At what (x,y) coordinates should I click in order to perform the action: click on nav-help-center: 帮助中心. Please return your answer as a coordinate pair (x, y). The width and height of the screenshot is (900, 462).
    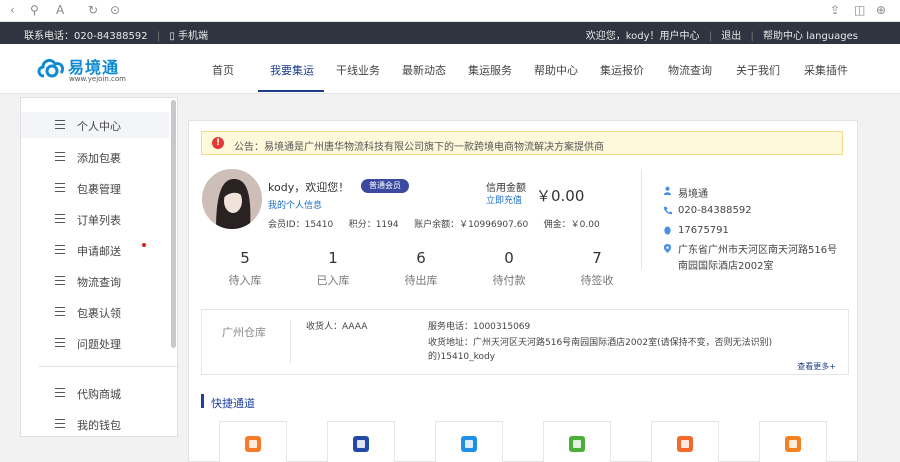
    Looking at the image, I should click on (556, 70).